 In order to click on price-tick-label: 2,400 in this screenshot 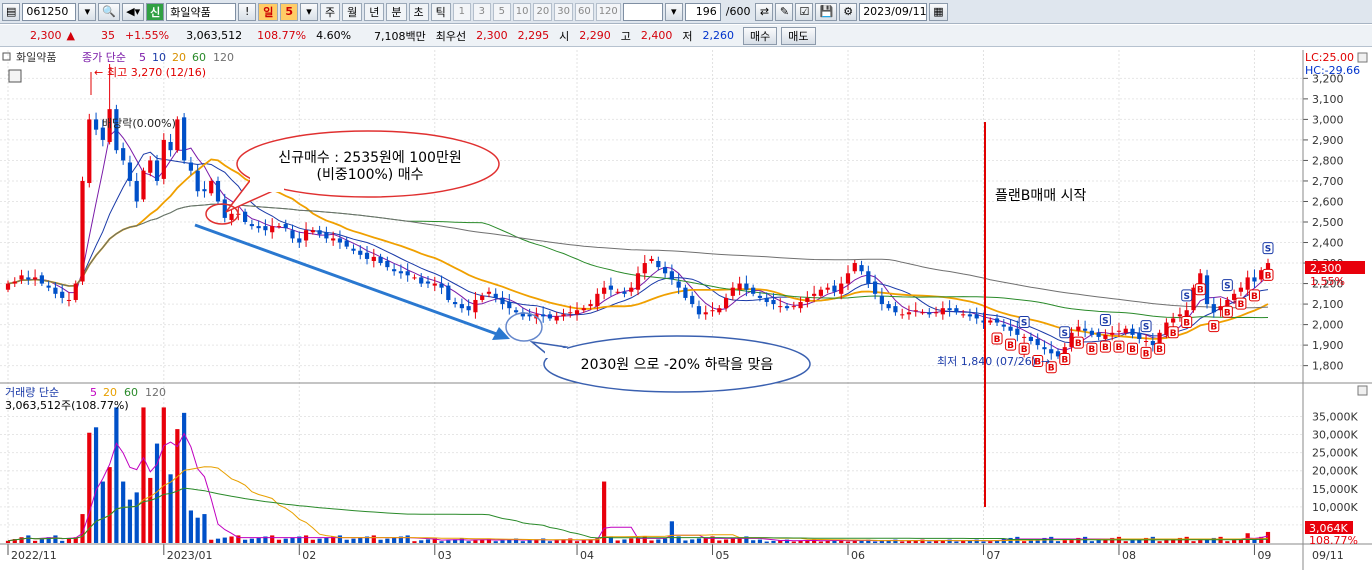, I will do `click(1328, 243)`.